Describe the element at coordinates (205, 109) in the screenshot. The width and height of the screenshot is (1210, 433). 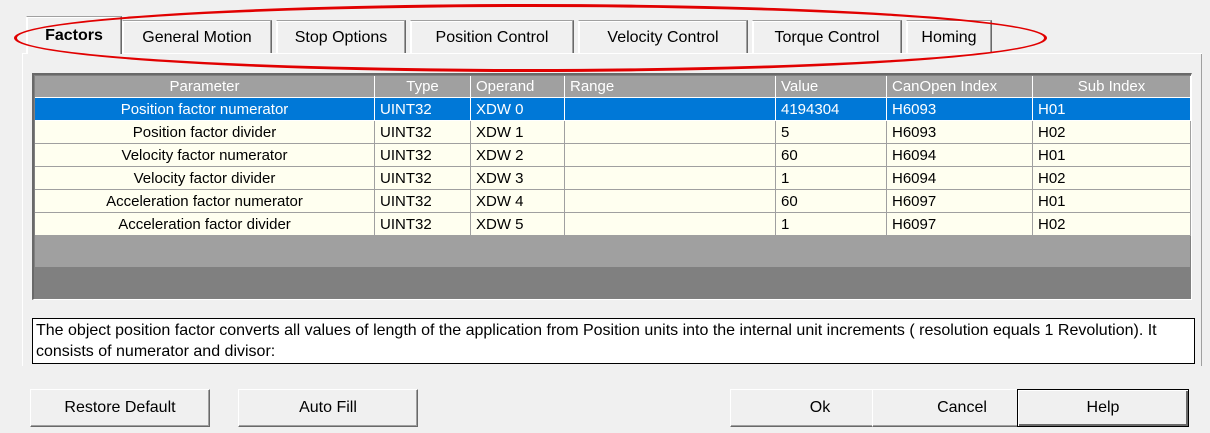
I see `cell-parameter: Position factor numerator` at that location.